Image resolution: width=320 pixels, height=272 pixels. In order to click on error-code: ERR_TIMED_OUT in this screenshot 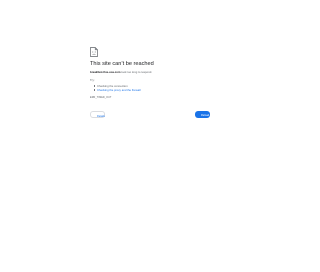, I will do `click(101, 97)`.